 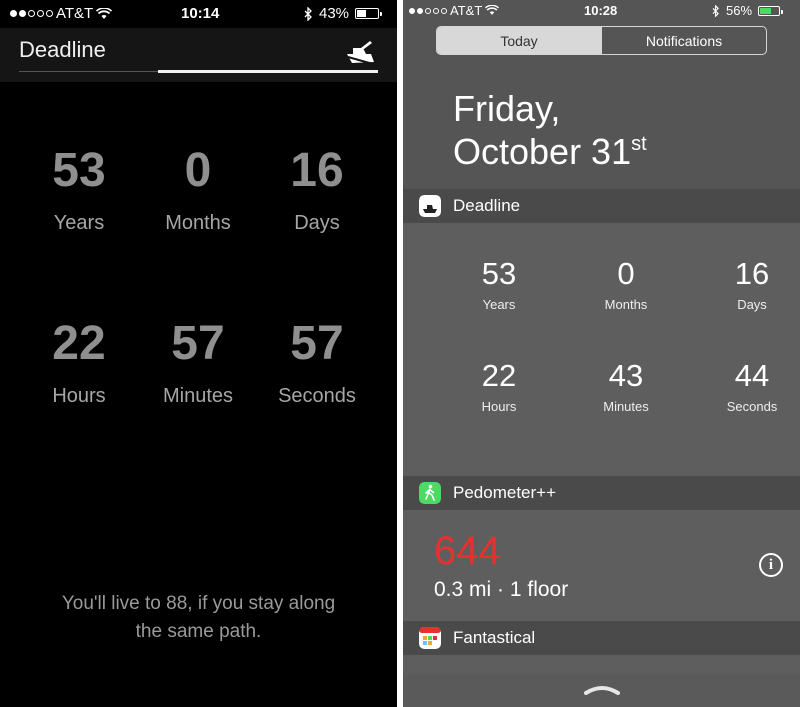 I want to click on status-bar: AT&T 10:28 56%, so click(x=601, y=11).